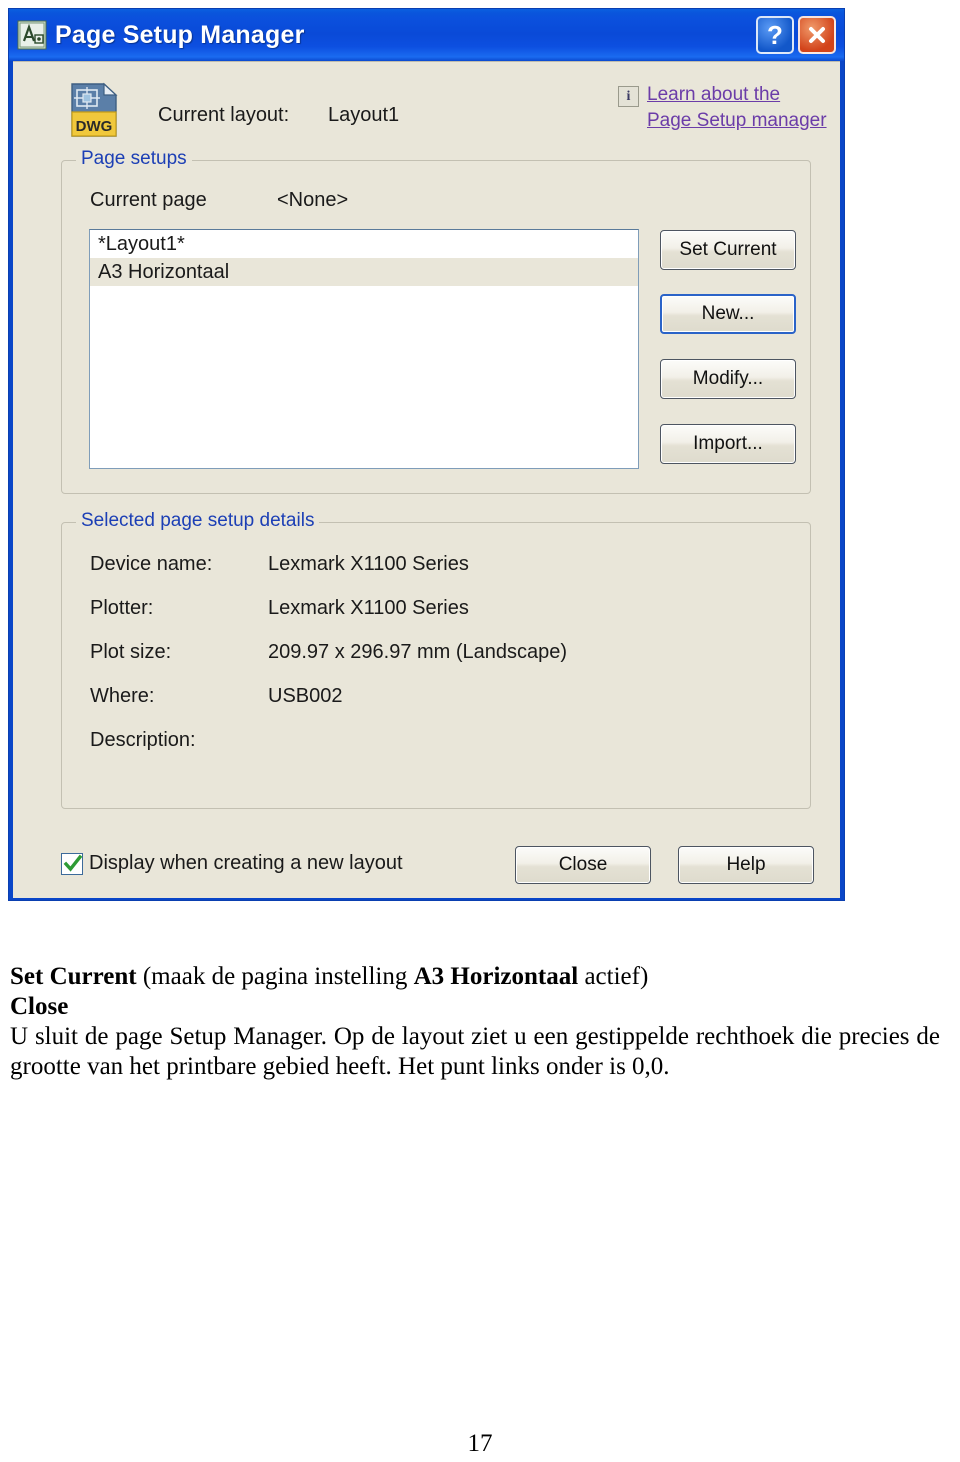  Describe the element at coordinates (480, 1007) in the screenshot. I see `doc-line-close: Close` at that location.